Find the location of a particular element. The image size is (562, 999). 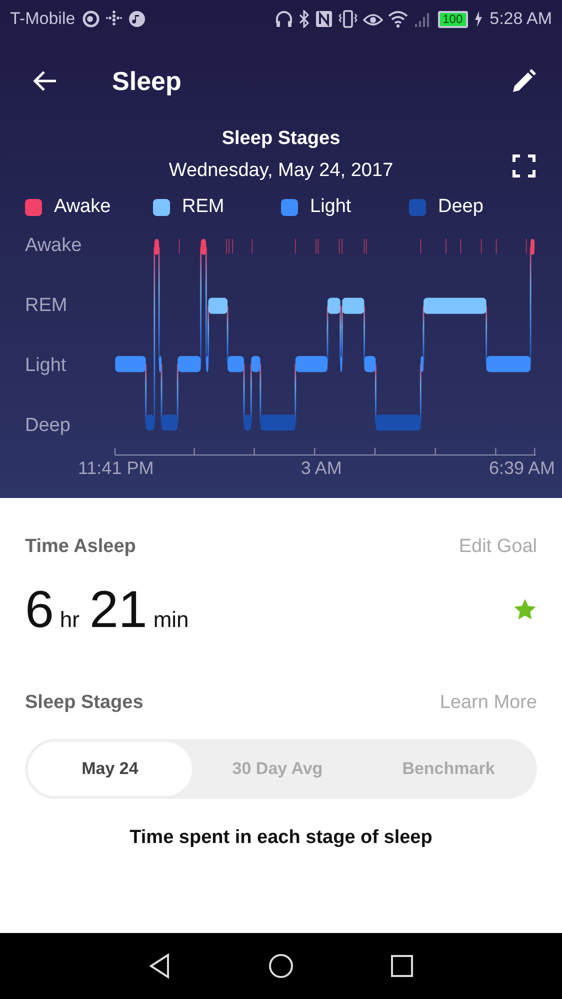

legend-label: REM is located at coordinates (203, 207).